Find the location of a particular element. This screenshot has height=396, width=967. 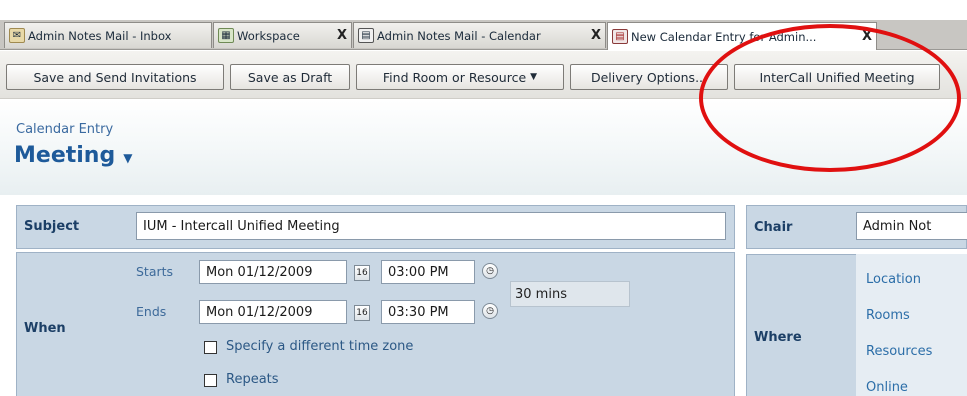

repeats-label: Repeats is located at coordinates (252, 379).